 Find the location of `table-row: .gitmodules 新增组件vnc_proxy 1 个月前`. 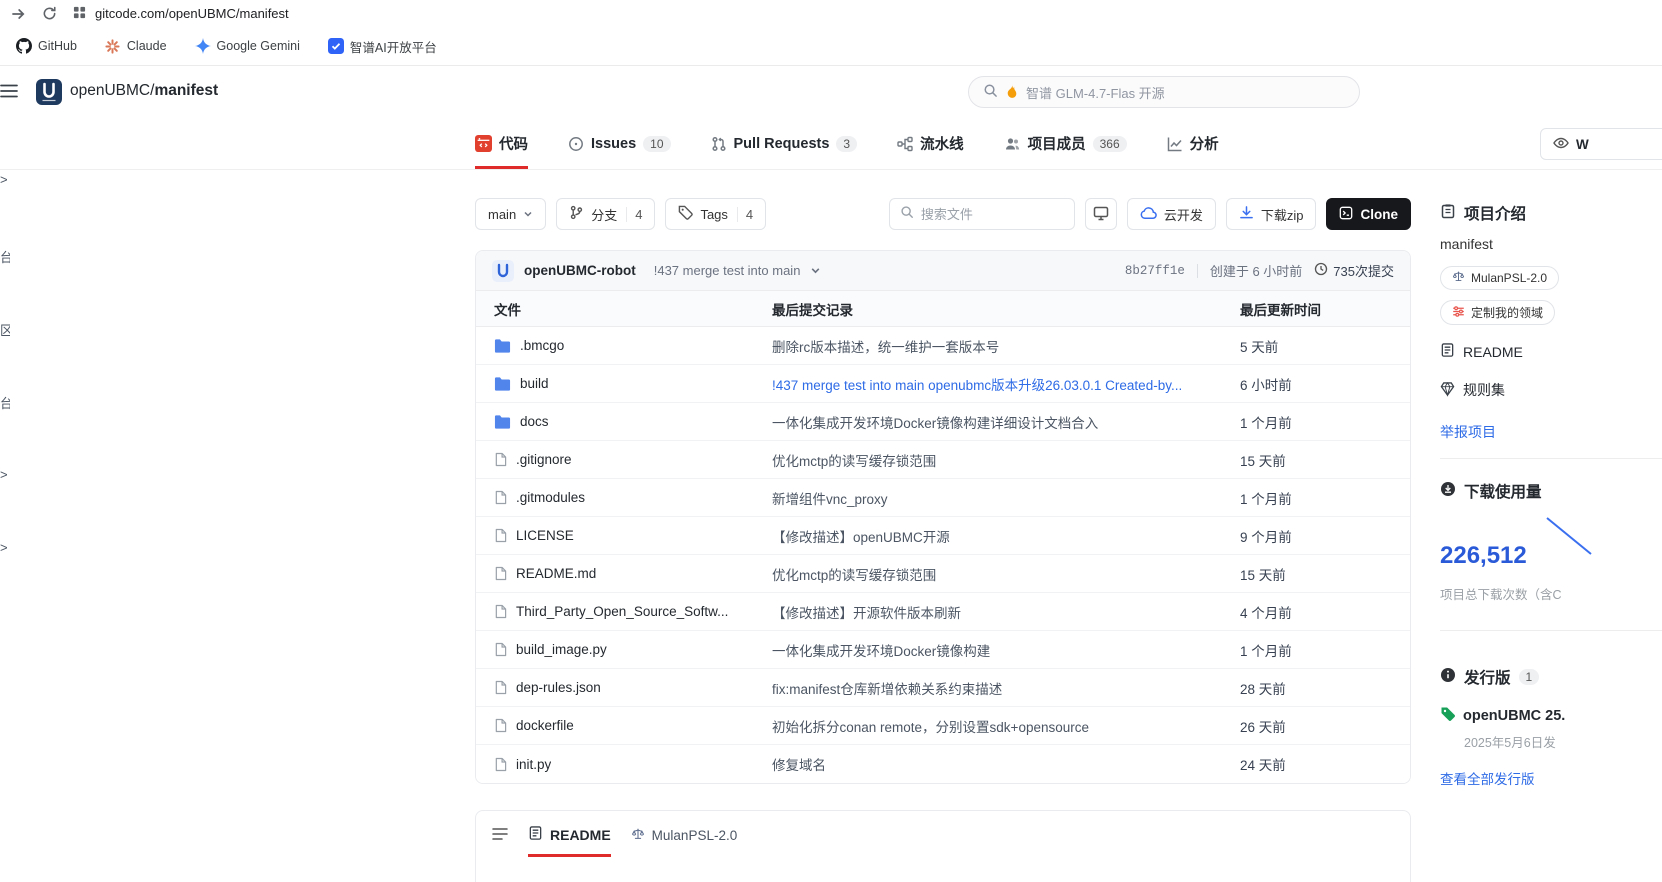

table-row: .gitmodules 新增组件vnc_proxy 1 个月前 is located at coordinates (943, 498).